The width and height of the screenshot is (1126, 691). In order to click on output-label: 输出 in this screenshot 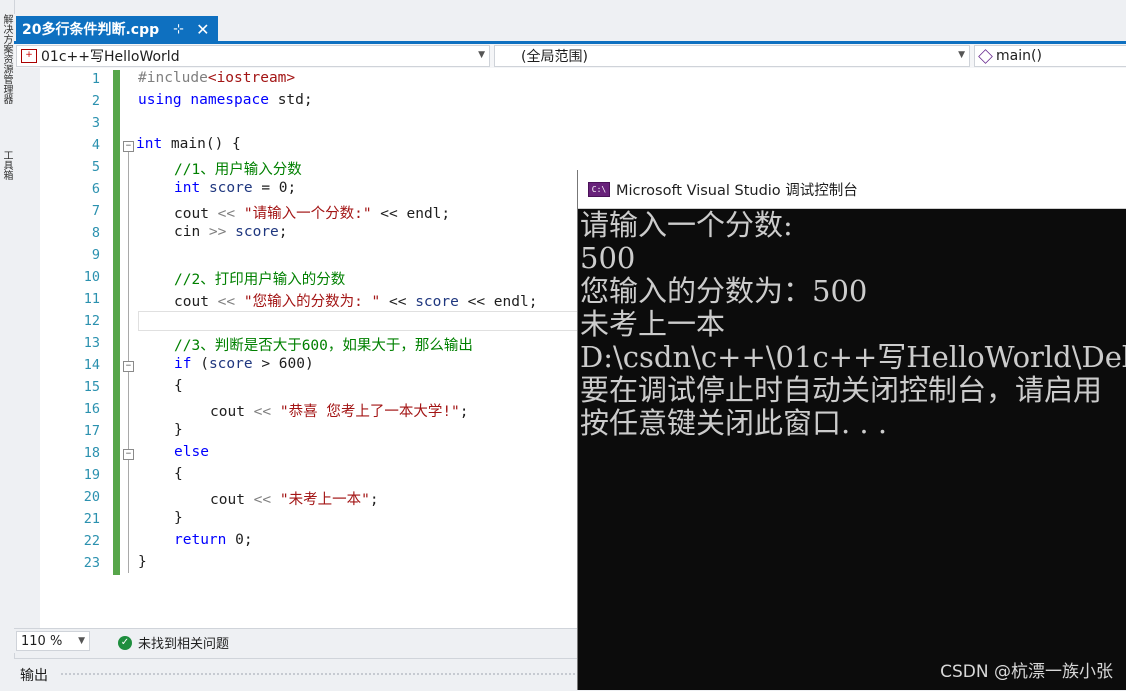, I will do `click(34, 675)`.